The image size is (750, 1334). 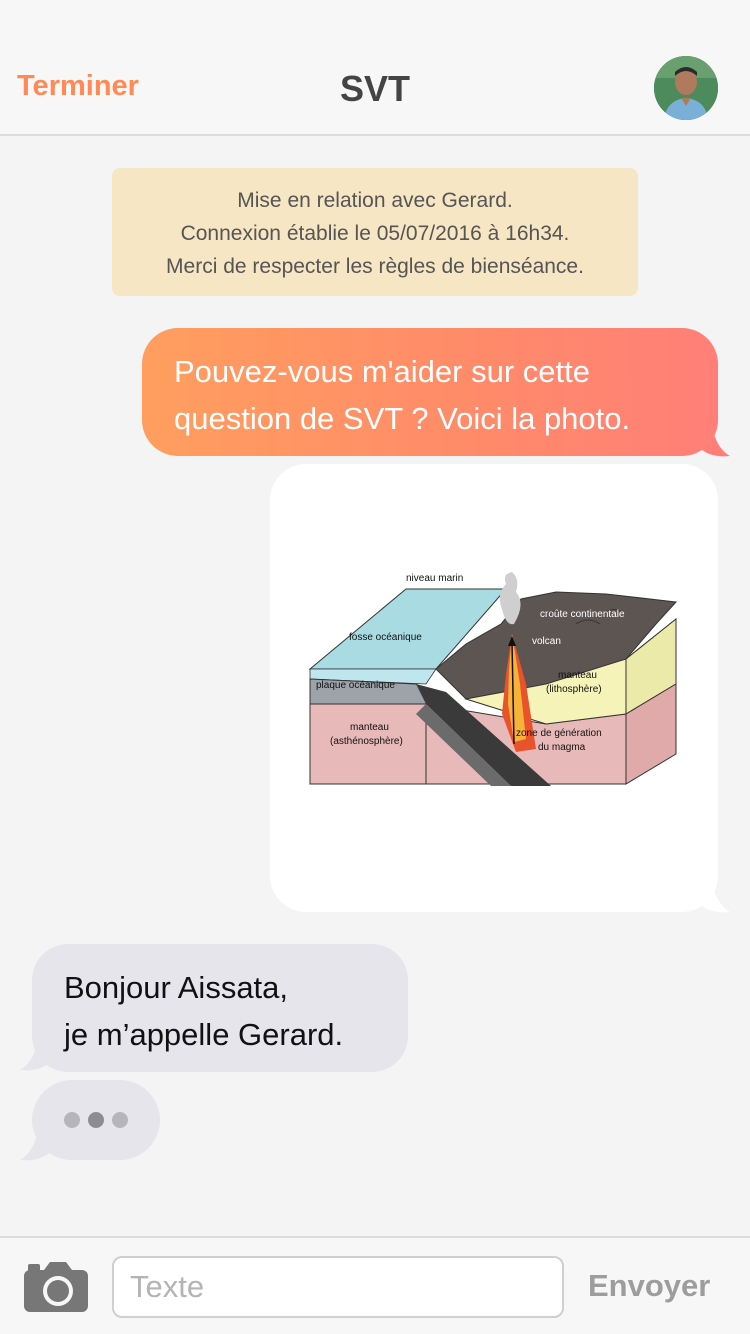 I want to click on page-title: SVT, so click(x=374, y=88).